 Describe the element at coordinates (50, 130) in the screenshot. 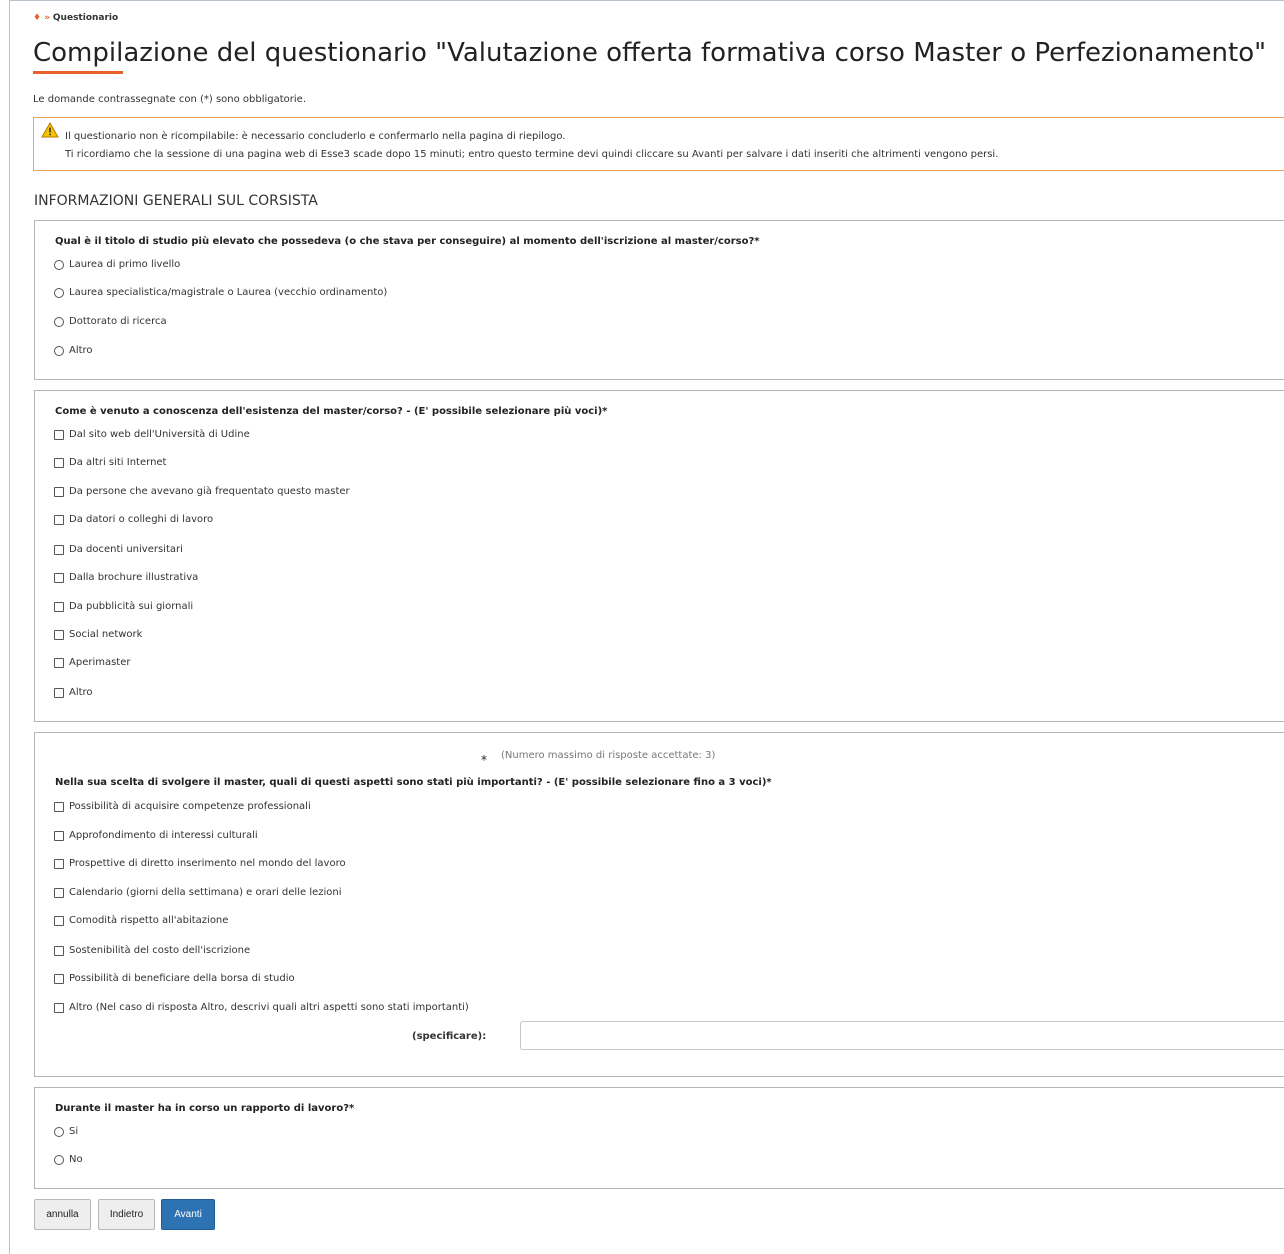

I see `warning-icon` at that location.